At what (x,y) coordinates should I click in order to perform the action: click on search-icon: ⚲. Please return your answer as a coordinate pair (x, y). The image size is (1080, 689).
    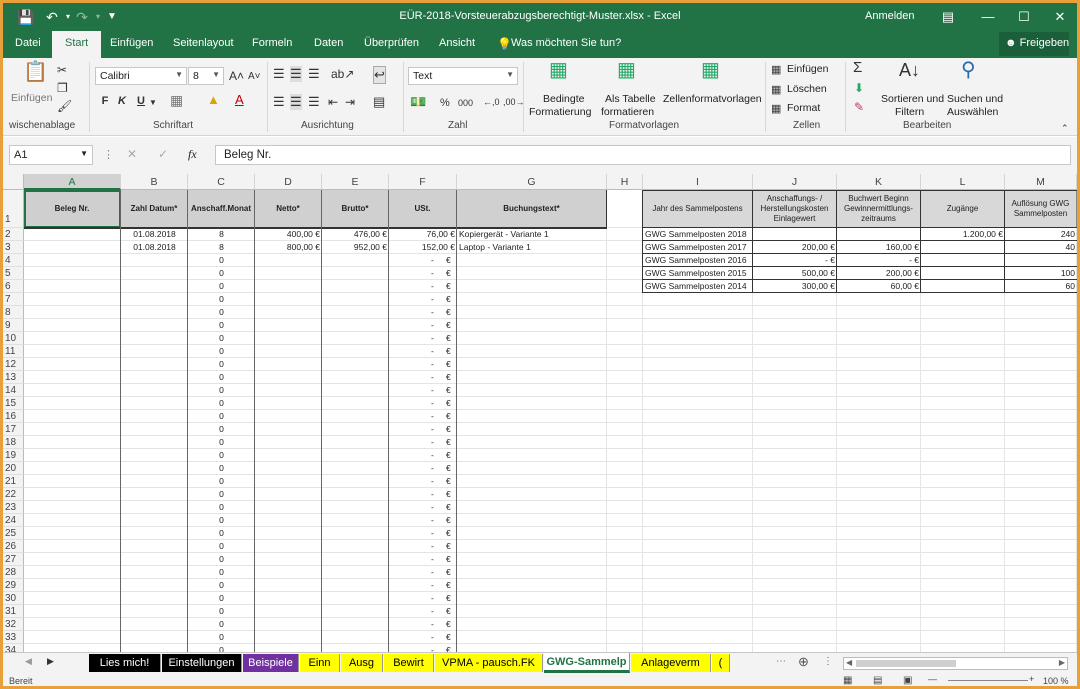
    Looking at the image, I should click on (968, 70).